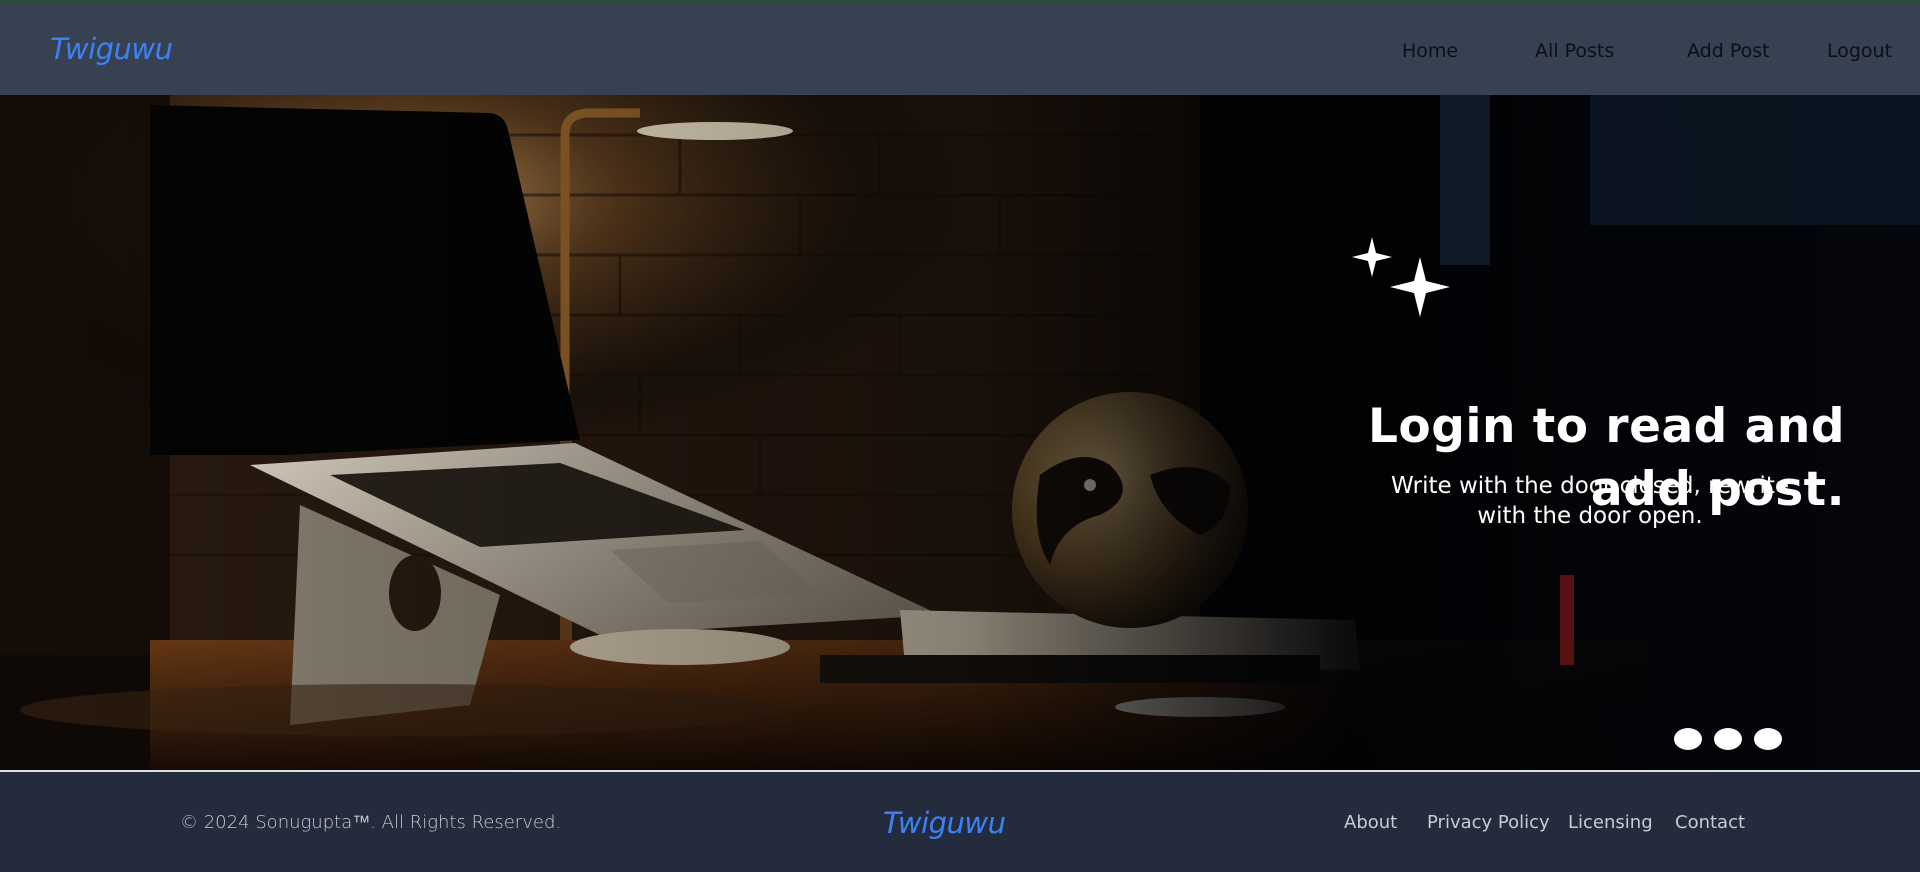 The height and width of the screenshot is (872, 1920). I want to click on navbar: Twiguwu Home All Posts Add Post Logout, so click(960, 49).